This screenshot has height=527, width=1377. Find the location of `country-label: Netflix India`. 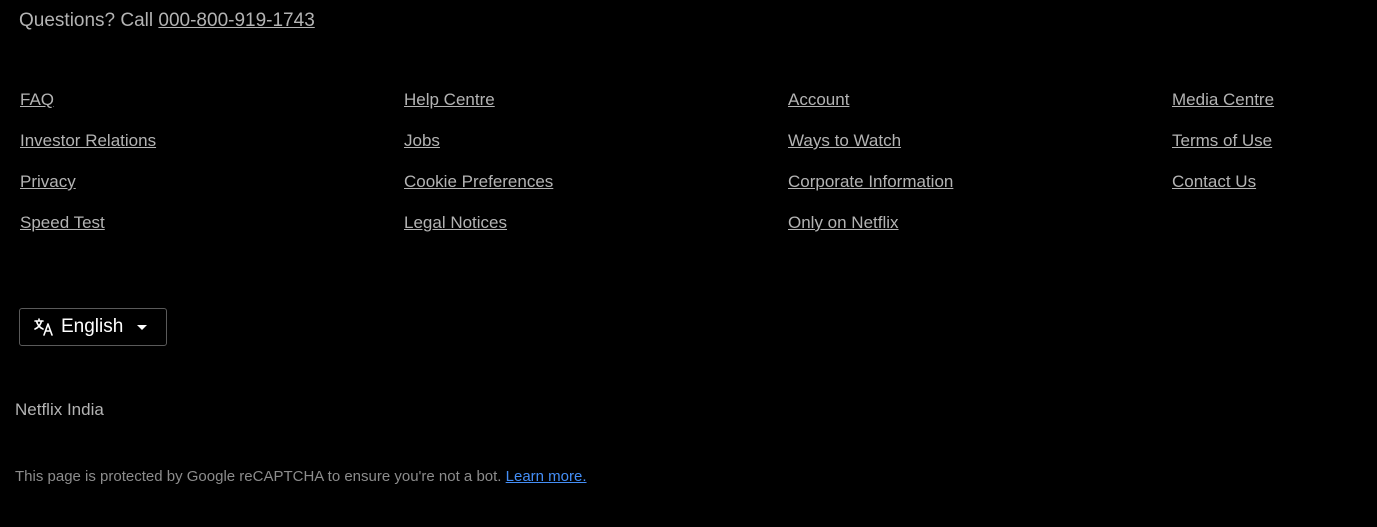

country-label: Netflix India is located at coordinates (59, 409).